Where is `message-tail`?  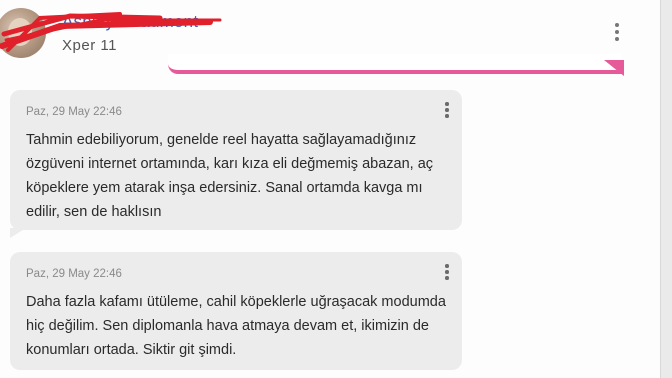
message-tail is located at coordinates (18, 233).